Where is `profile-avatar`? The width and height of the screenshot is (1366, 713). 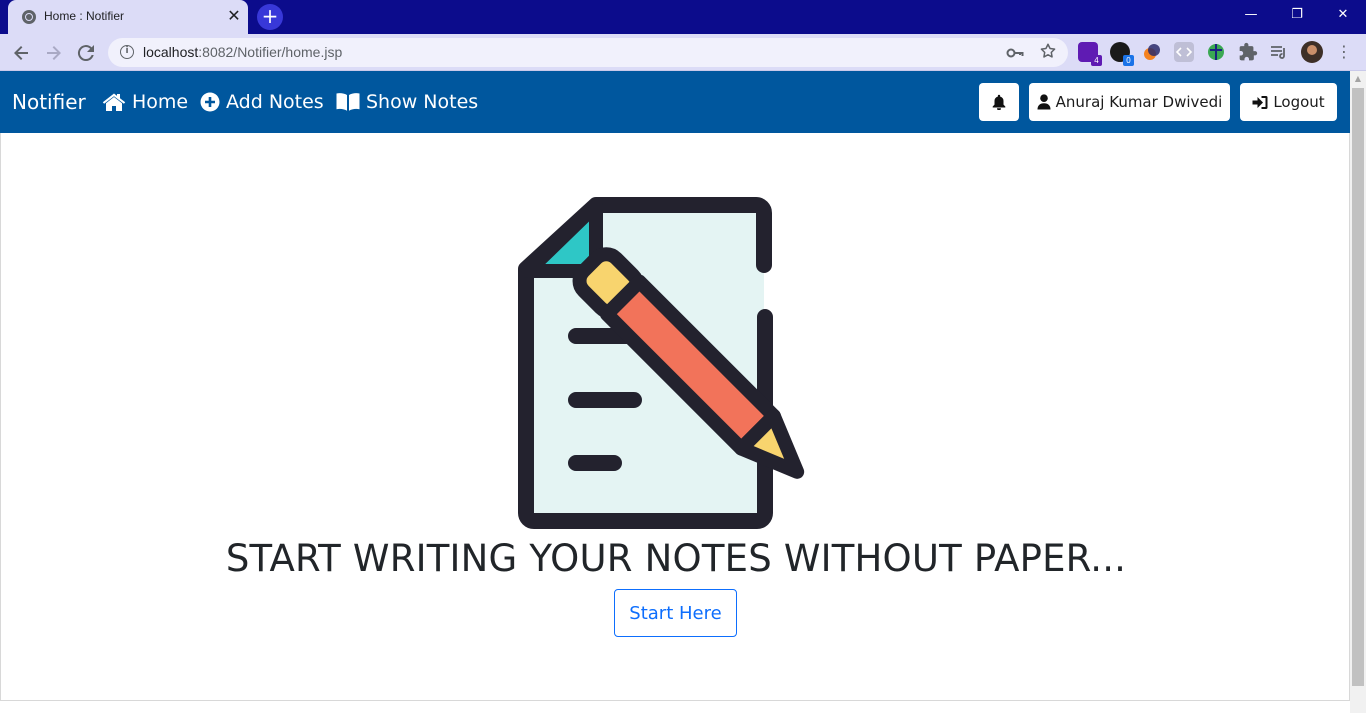
profile-avatar is located at coordinates (1312, 52).